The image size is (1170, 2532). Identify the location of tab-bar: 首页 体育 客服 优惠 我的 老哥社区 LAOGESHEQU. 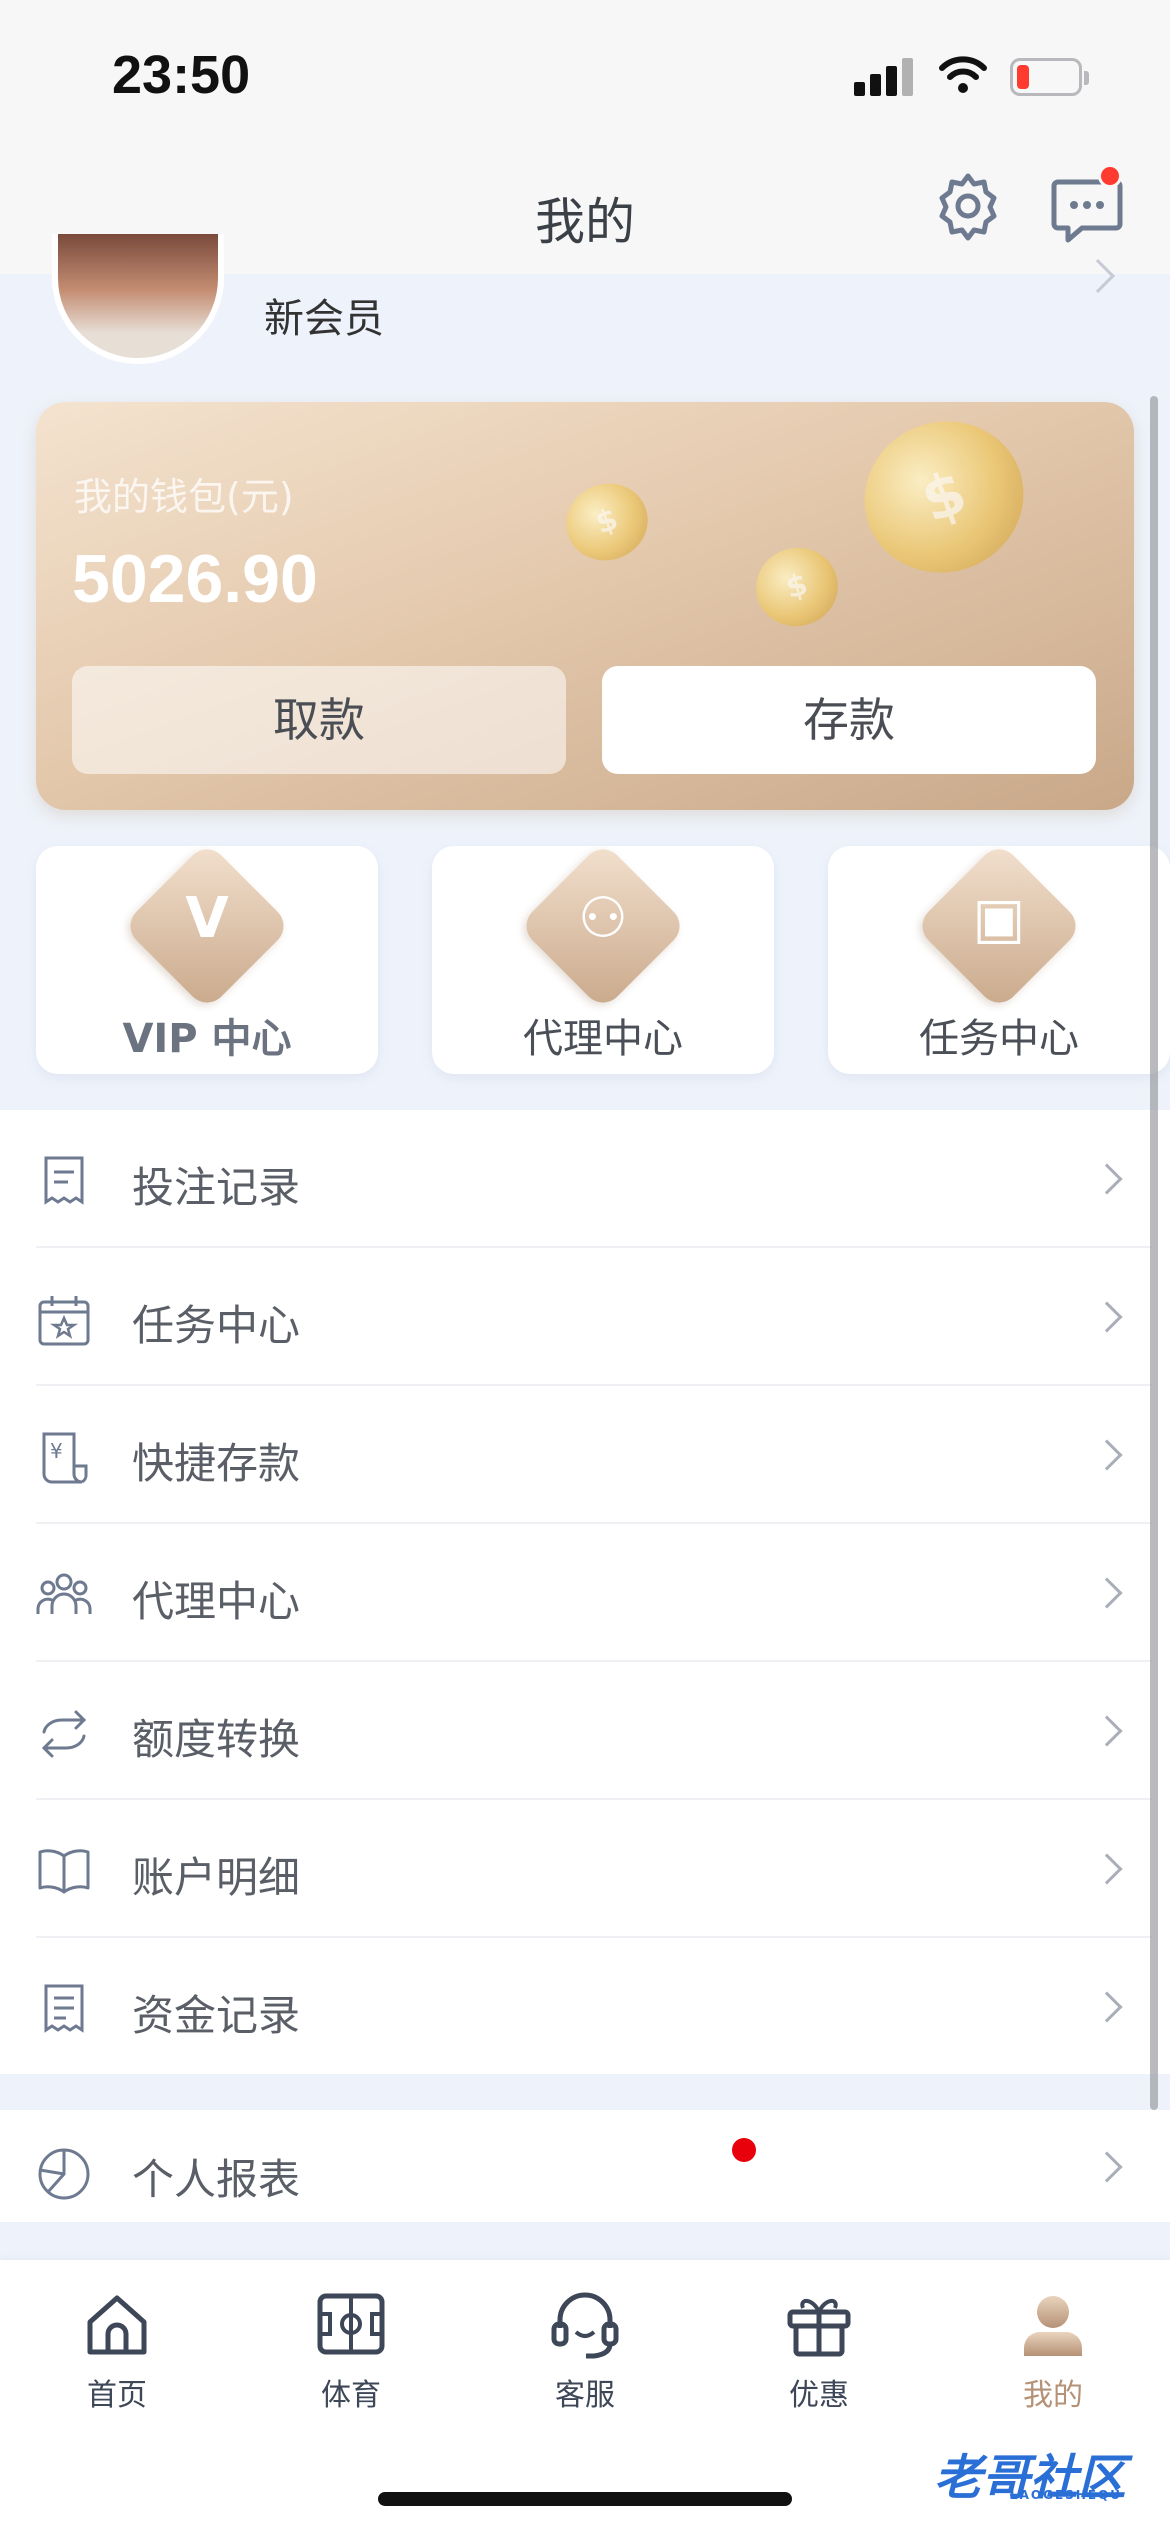
(585, 2396).